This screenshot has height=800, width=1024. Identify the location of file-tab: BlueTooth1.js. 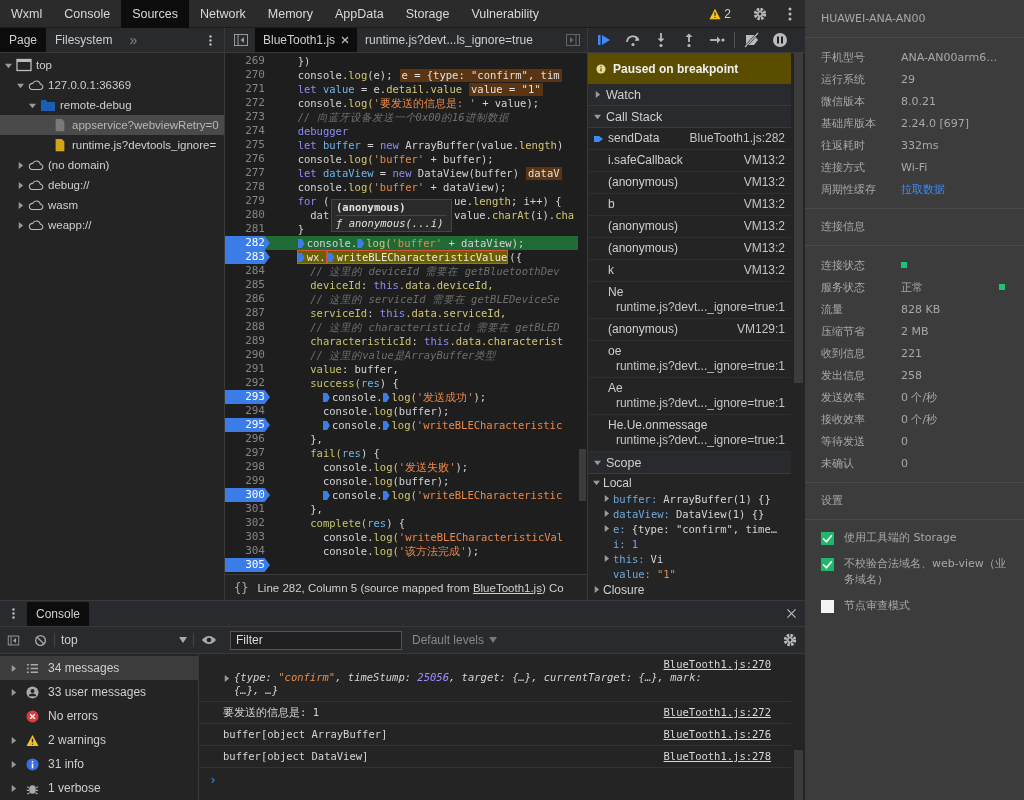
(306, 40).